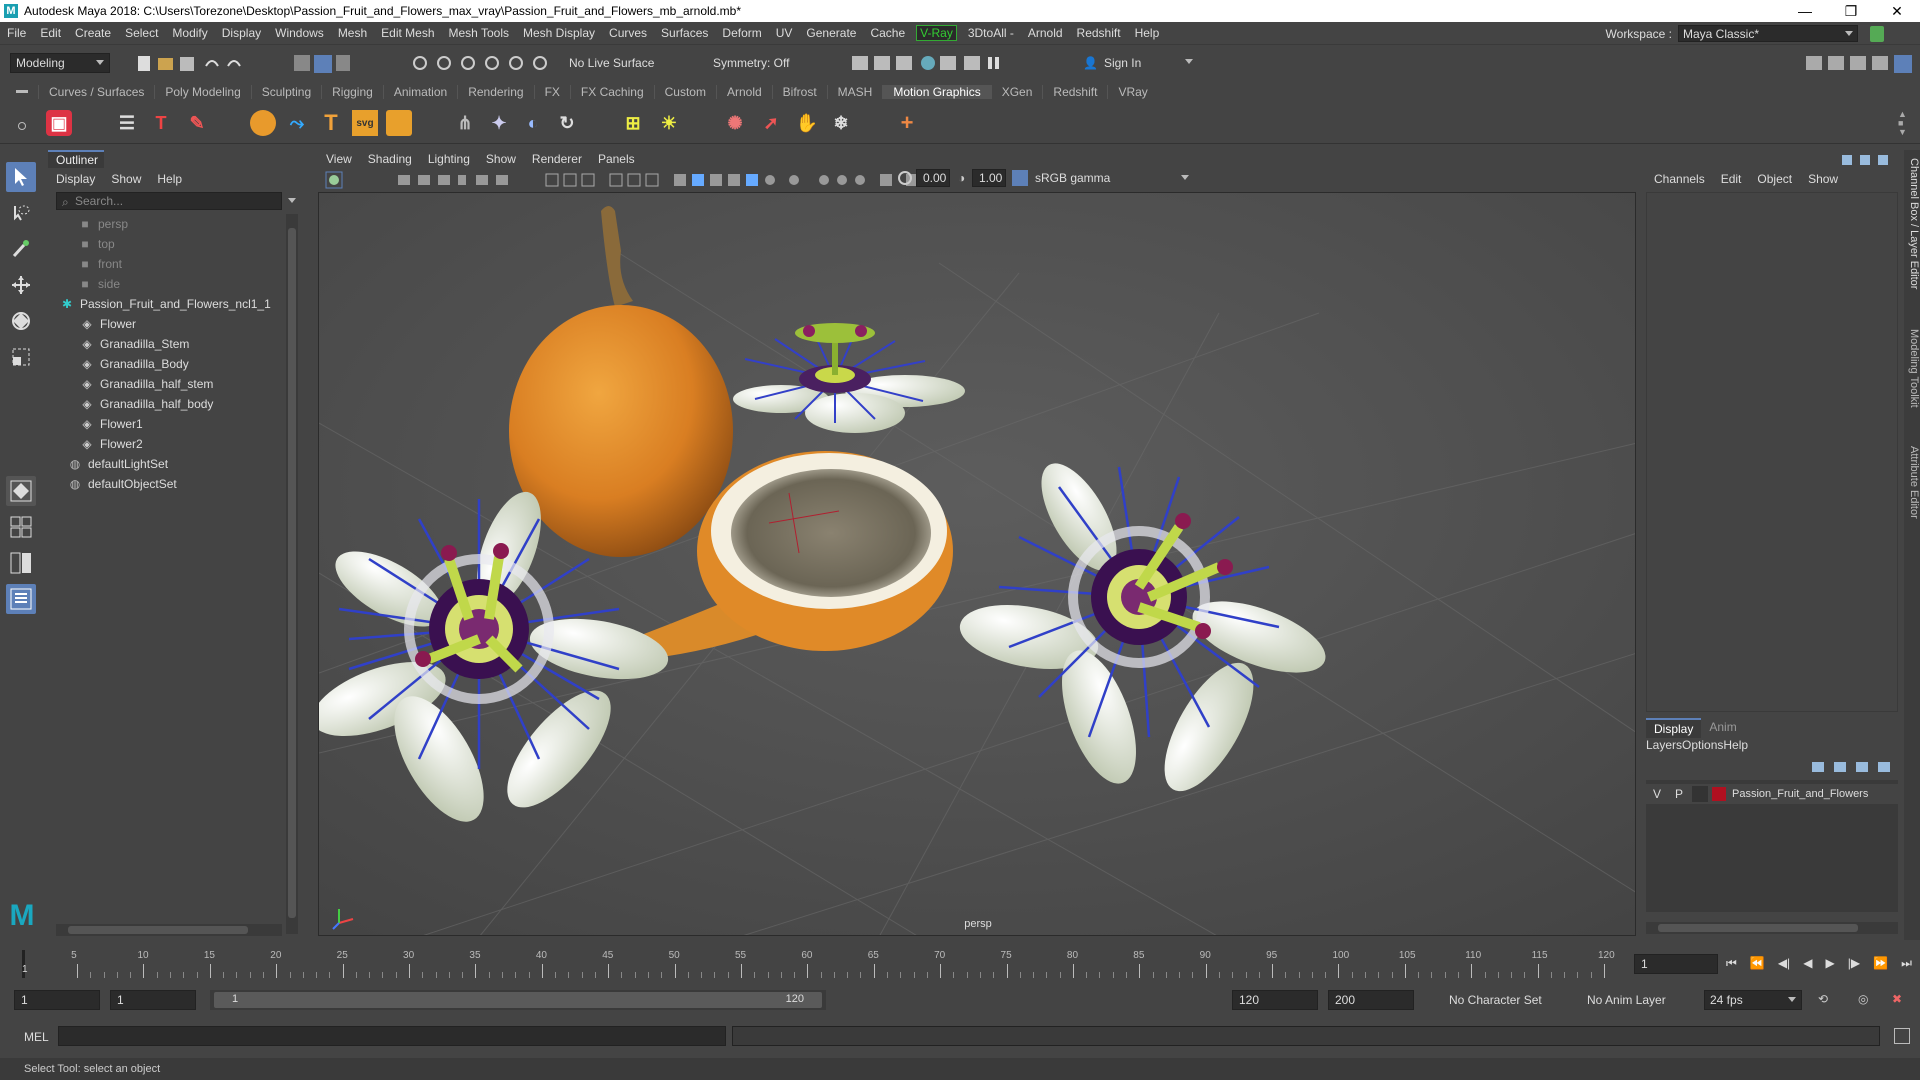 This screenshot has height=1080, width=1920. What do you see at coordinates (21, 213) in the screenshot?
I see `lasso-tool-icon` at bounding box center [21, 213].